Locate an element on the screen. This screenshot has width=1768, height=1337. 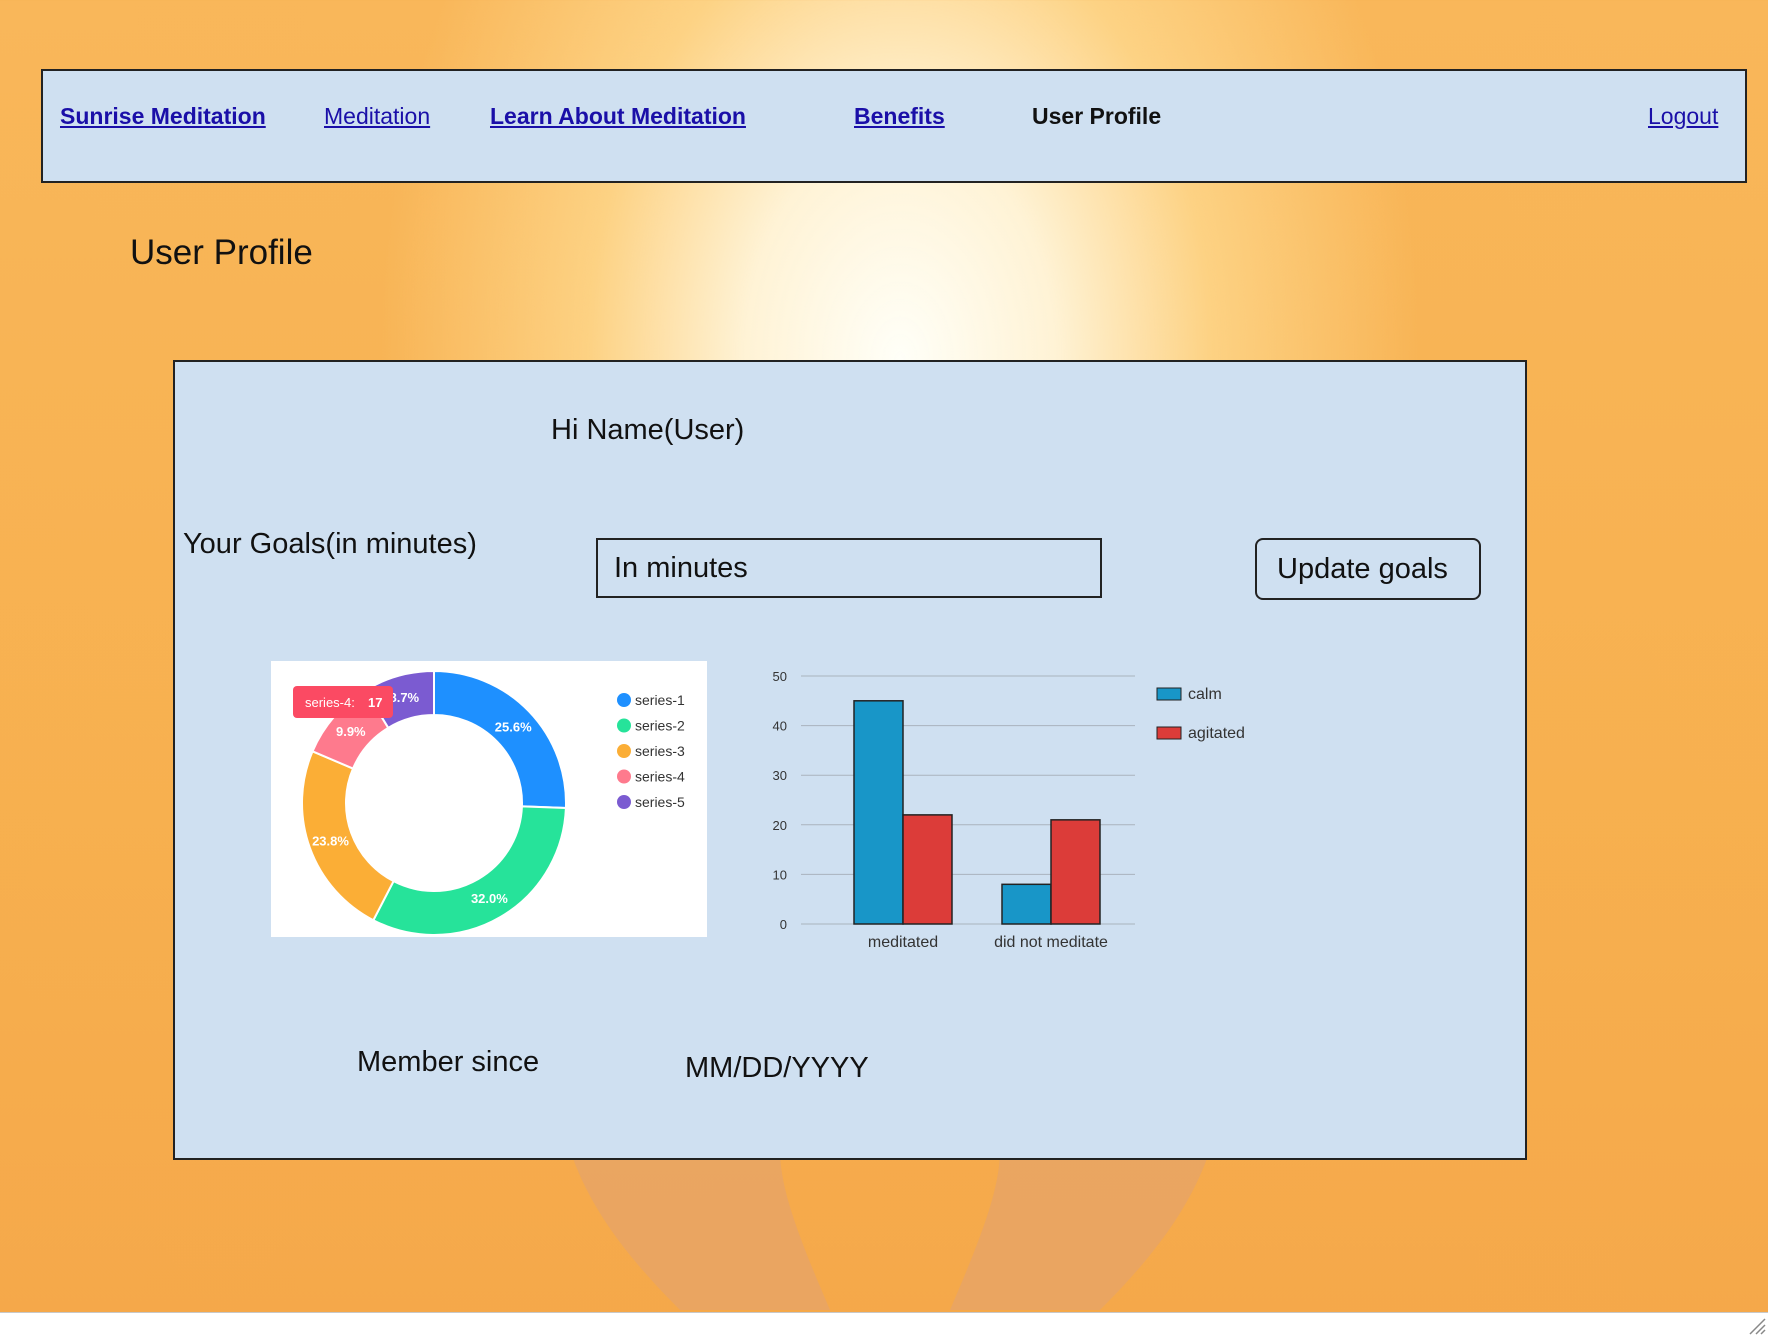
tooltip-value: 17 is located at coordinates (375, 702).